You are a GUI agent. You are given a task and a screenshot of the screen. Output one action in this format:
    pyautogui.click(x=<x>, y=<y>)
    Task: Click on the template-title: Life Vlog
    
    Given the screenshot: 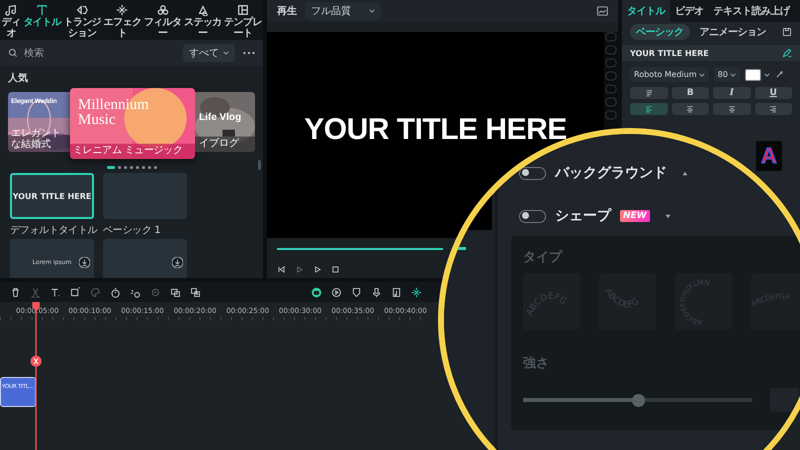 What is the action you would take?
    pyautogui.click(x=220, y=117)
    